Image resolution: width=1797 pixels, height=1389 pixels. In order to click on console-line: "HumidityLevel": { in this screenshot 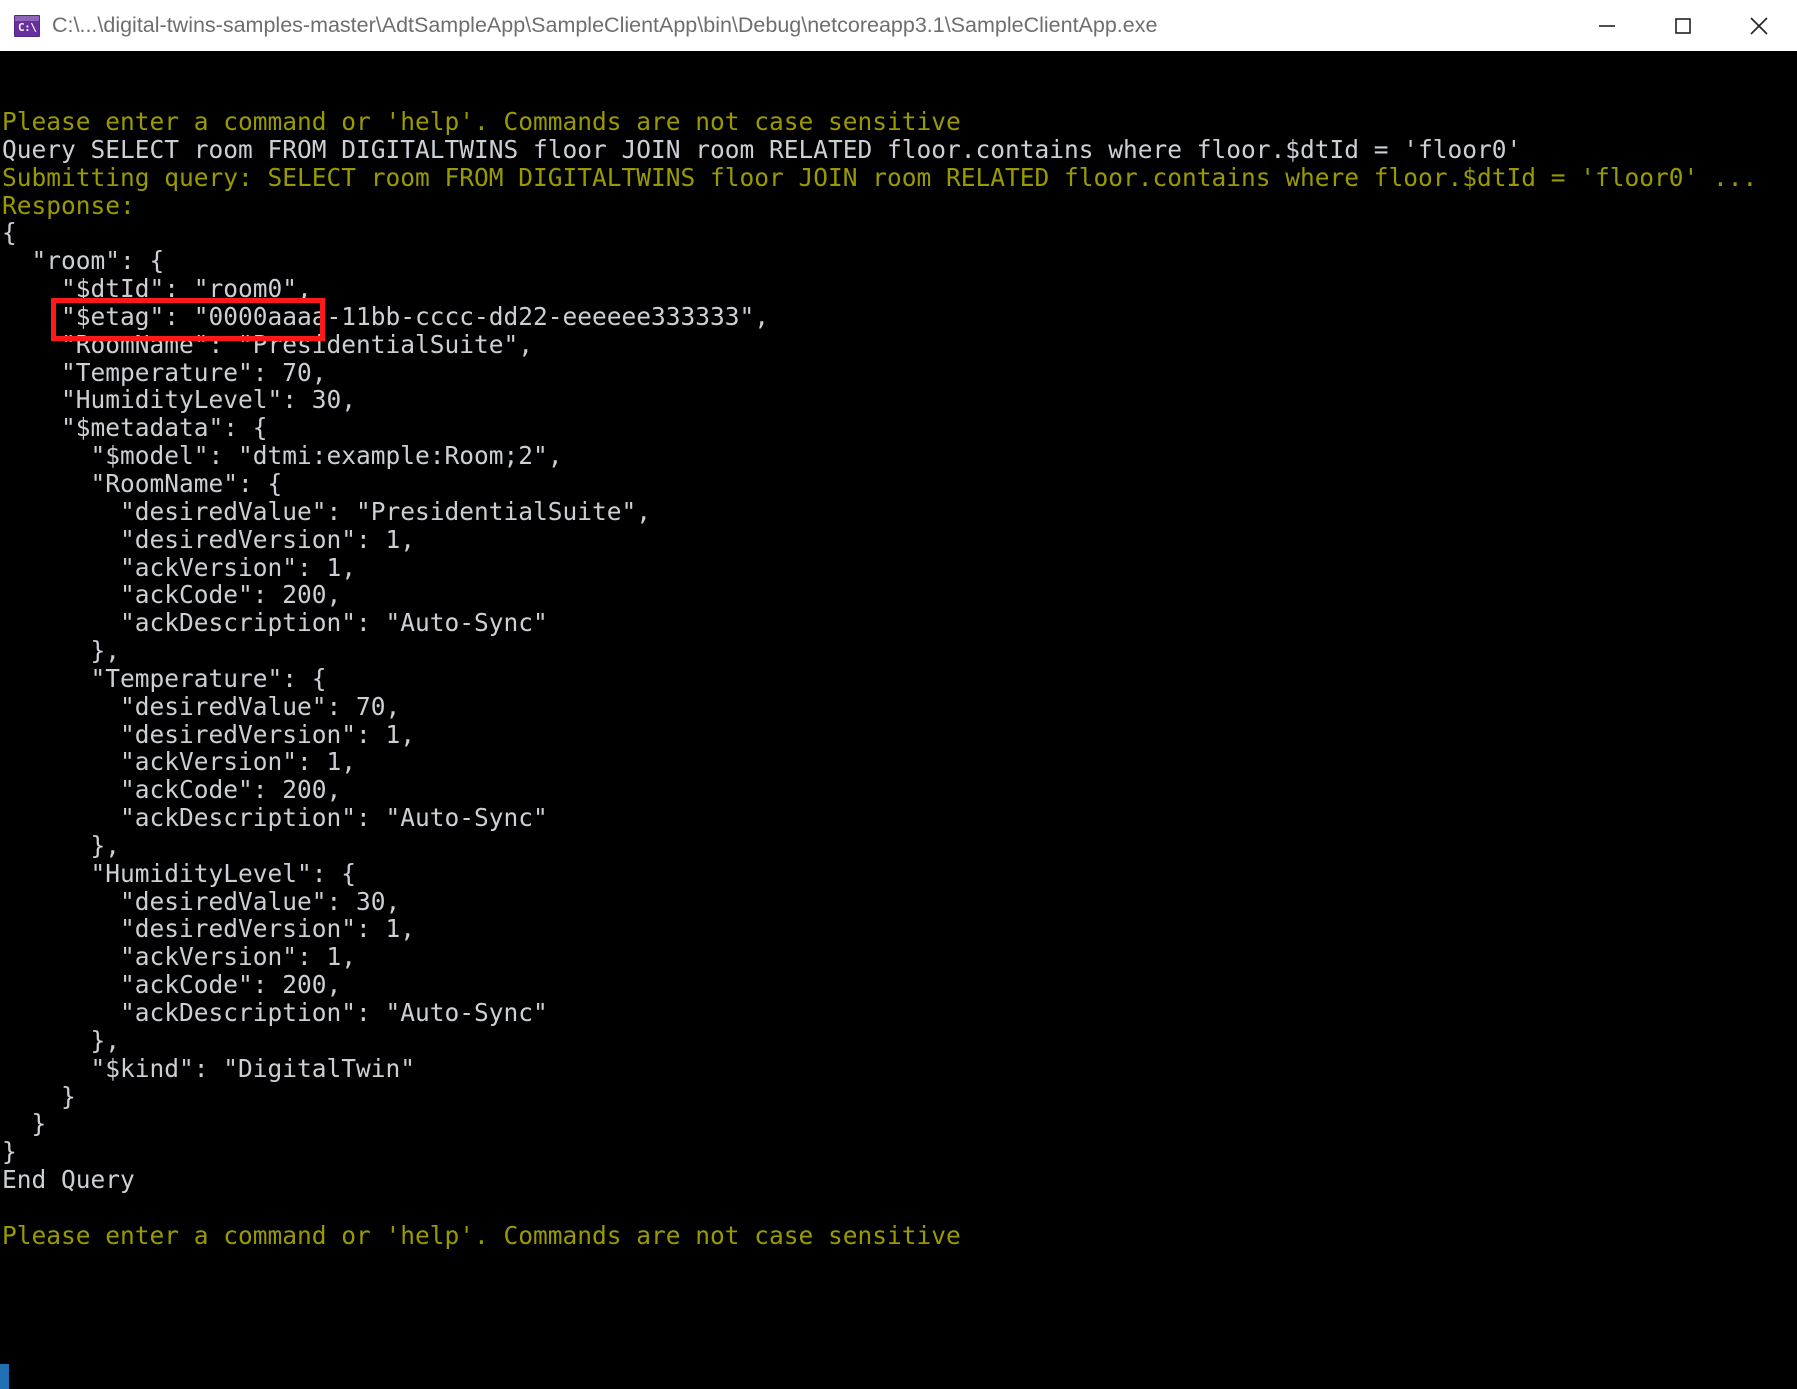, I will do `click(179, 873)`.